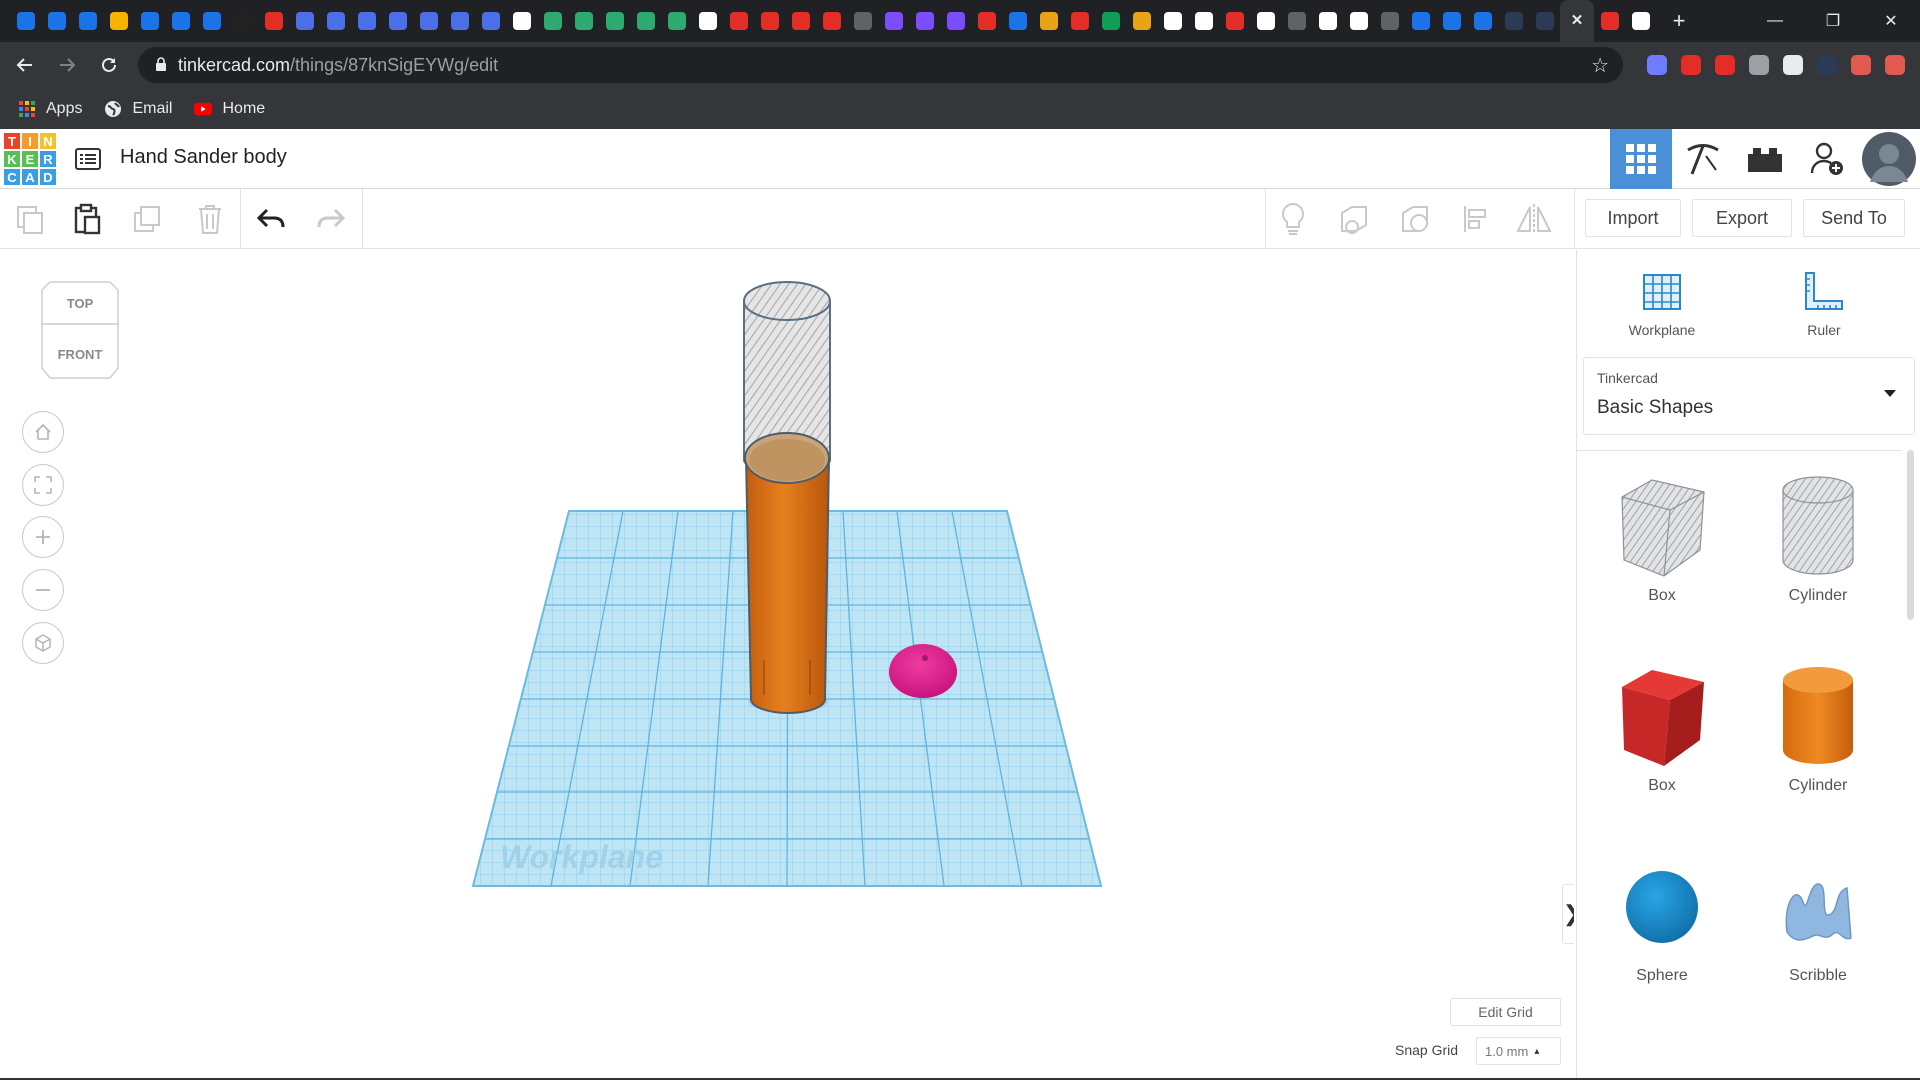 This screenshot has height=1080, width=1920. Describe the element at coordinates (210, 219) in the screenshot. I see `delete-button` at that location.